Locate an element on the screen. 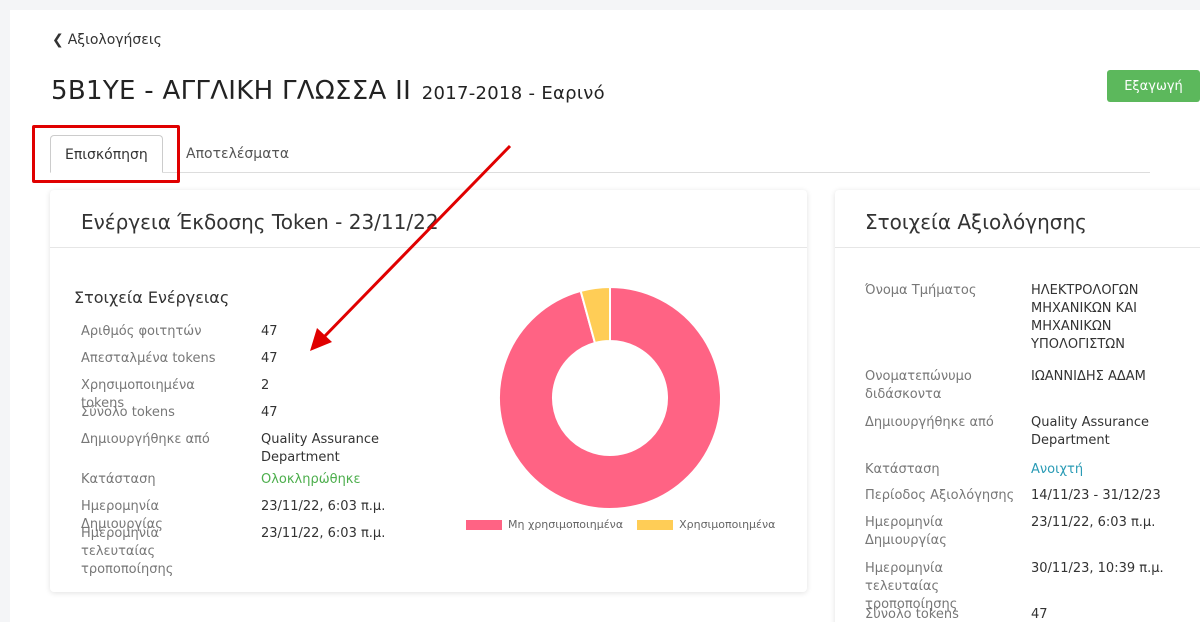 The width and height of the screenshot is (1200, 622). legend-label: Χρησιμοποιημένα is located at coordinates (727, 524).